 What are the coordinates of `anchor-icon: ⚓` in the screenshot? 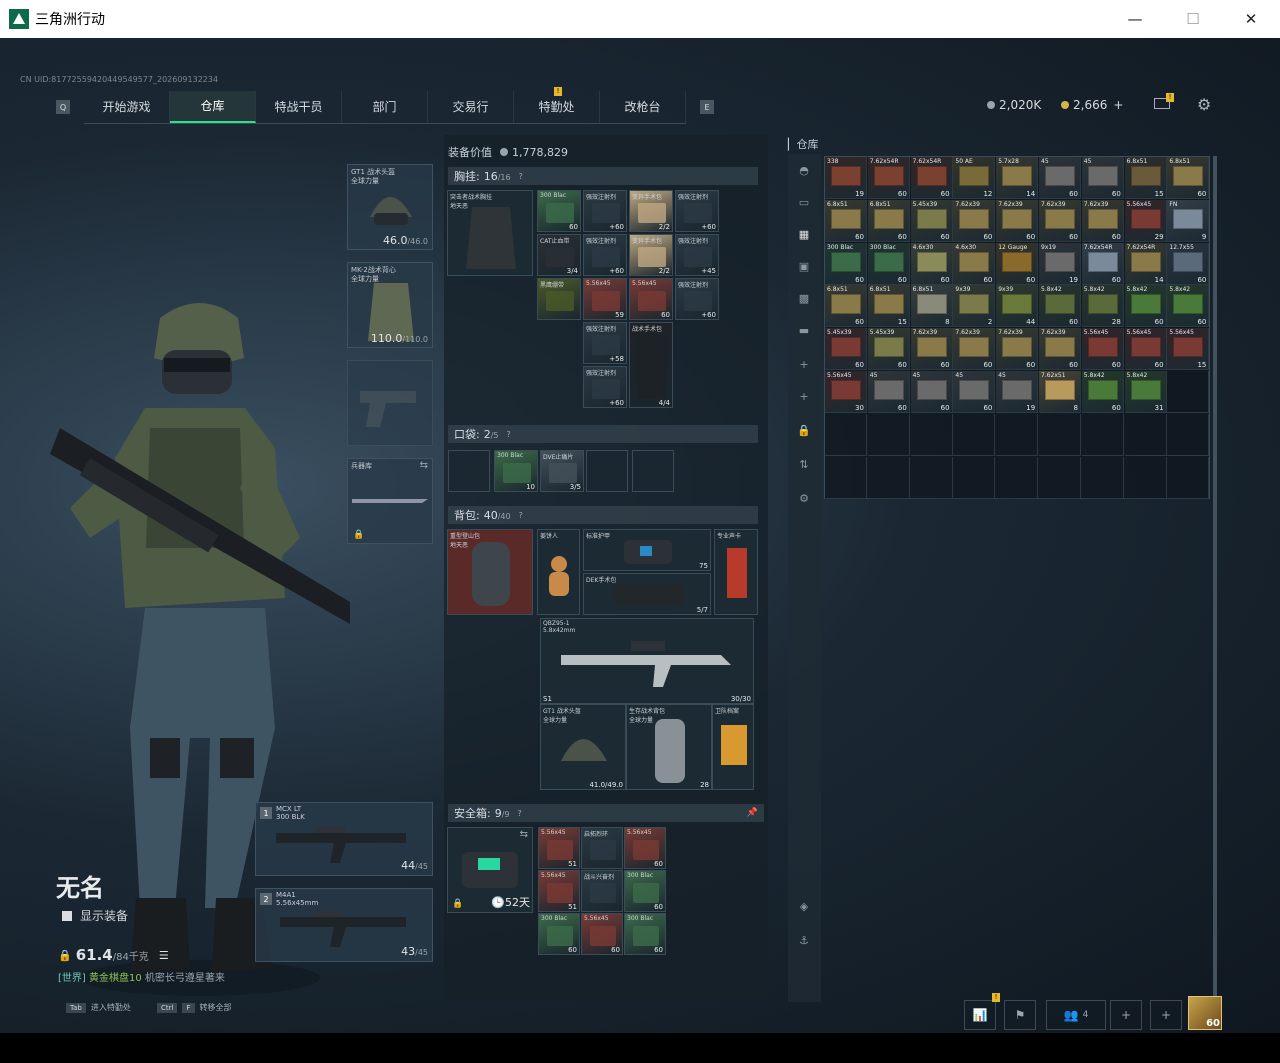 It's located at (804, 942).